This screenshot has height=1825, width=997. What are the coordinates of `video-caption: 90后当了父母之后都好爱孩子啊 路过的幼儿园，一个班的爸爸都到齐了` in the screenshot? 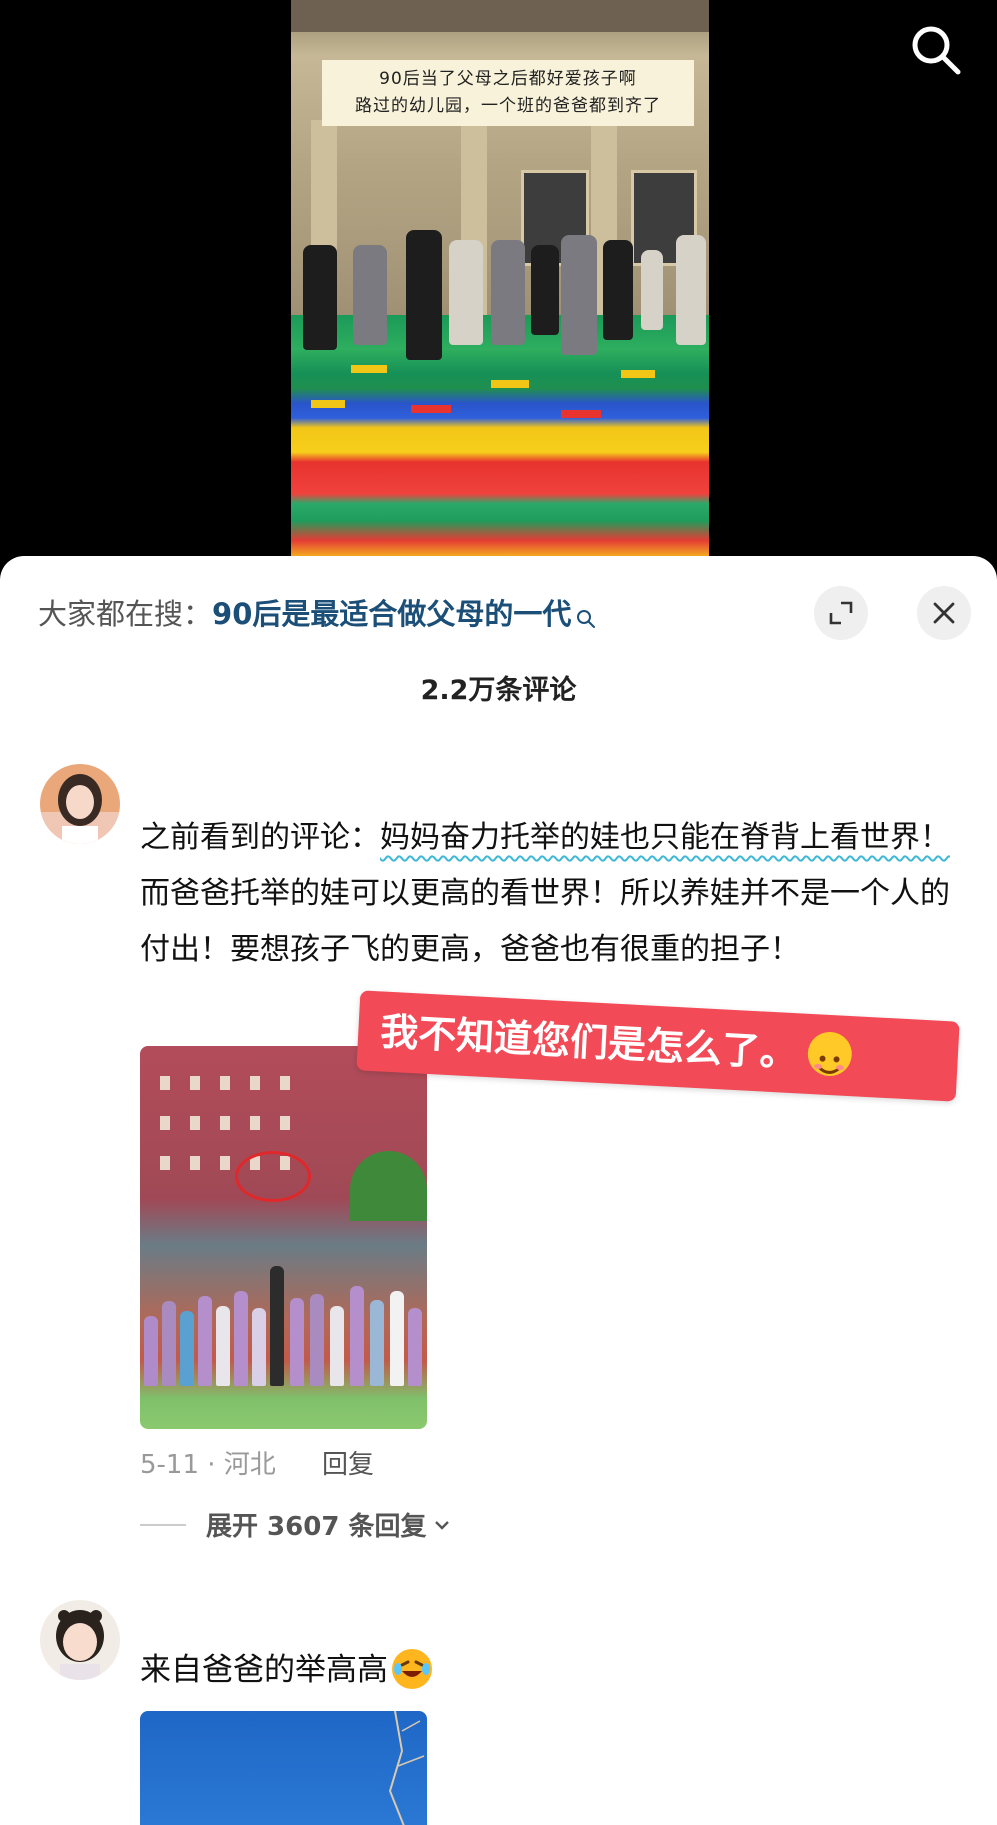 It's located at (508, 93).